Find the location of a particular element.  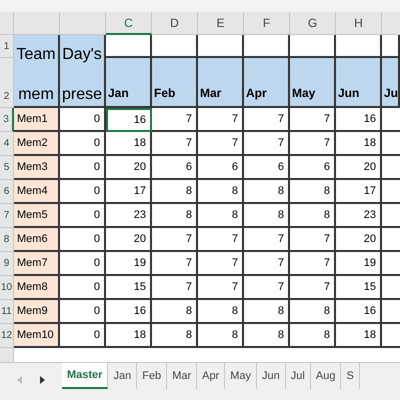

sheet-tab: Jun is located at coordinates (271, 376).